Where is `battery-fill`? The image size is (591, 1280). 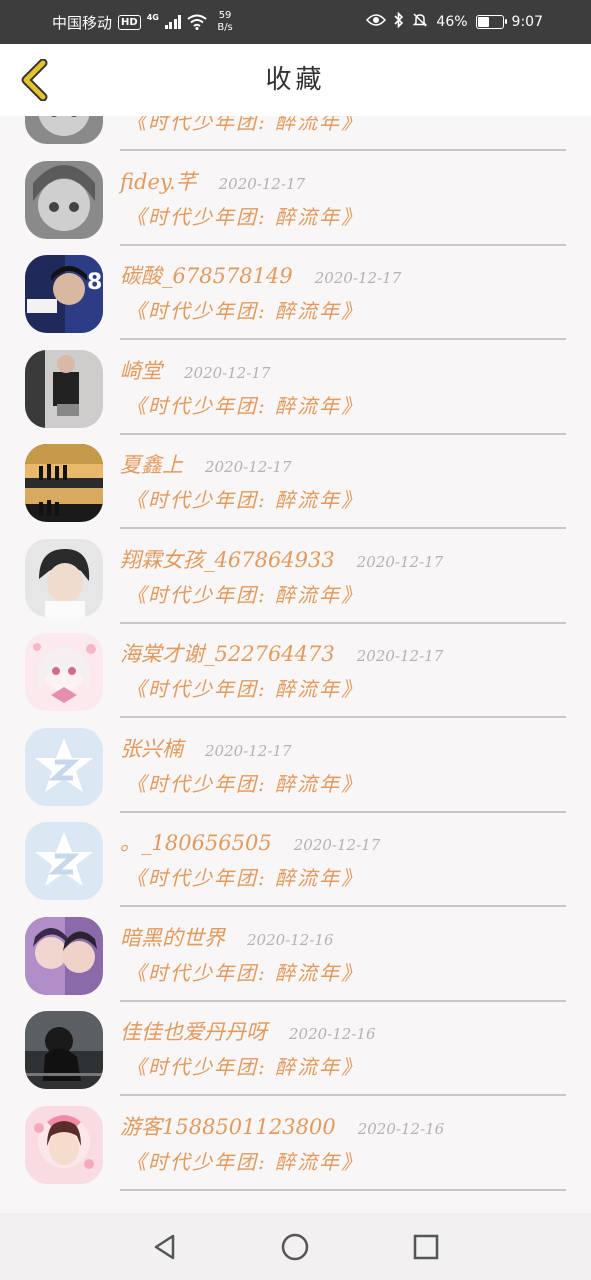
battery-fill is located at coordinates (483, 22).